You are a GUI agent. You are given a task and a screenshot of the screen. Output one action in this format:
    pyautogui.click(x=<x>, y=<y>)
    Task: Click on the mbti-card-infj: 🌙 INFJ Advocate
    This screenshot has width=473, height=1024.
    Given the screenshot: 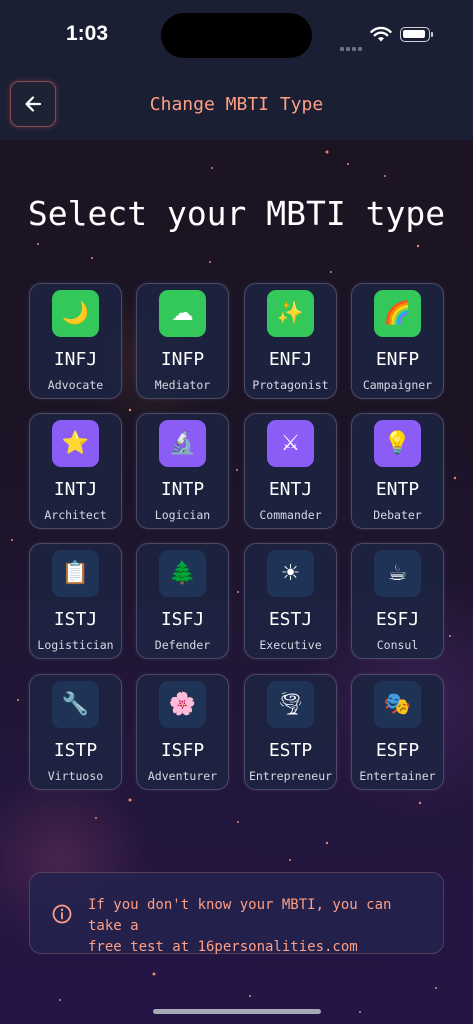 What is the action you would take?
    pyautogui.click(x=75, y=341)
    